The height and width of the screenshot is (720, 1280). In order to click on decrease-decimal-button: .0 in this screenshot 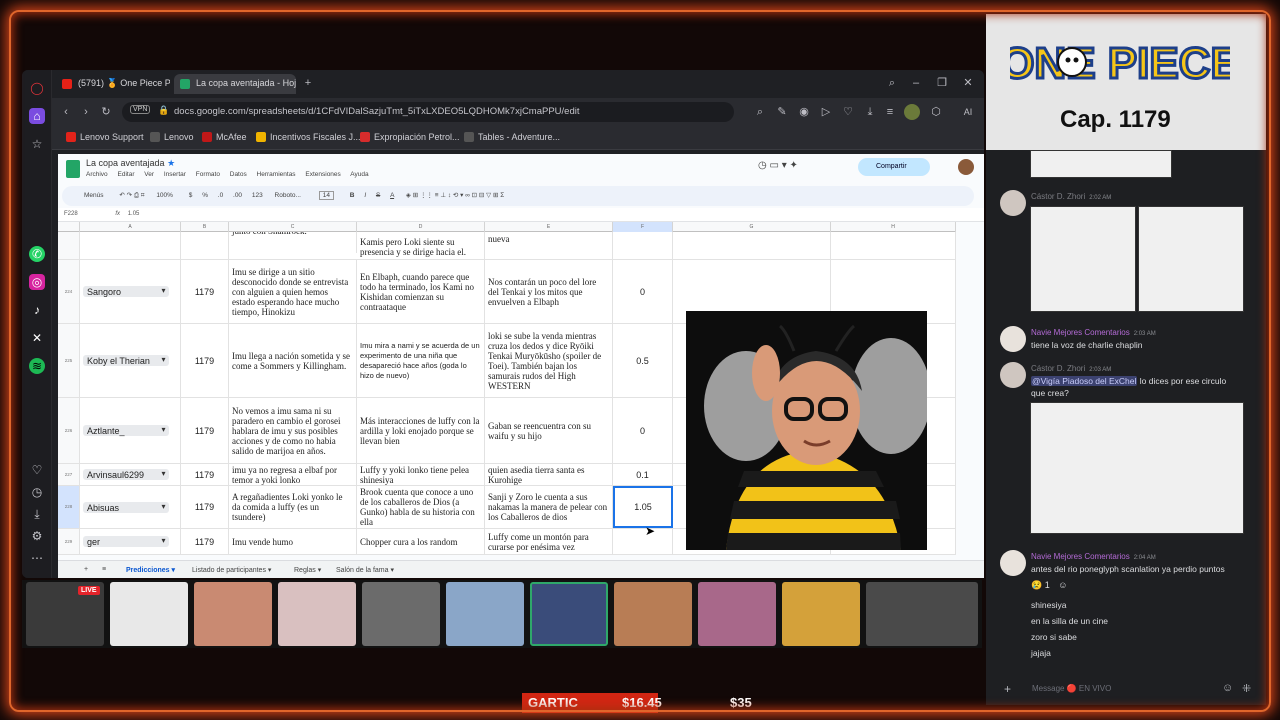, I will do `click(220, 195)`.